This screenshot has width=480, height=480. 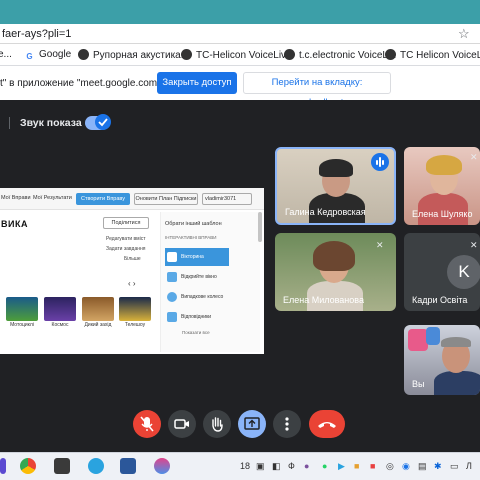 I want to click on theme-label: Космос, so click(x=60, y=325).